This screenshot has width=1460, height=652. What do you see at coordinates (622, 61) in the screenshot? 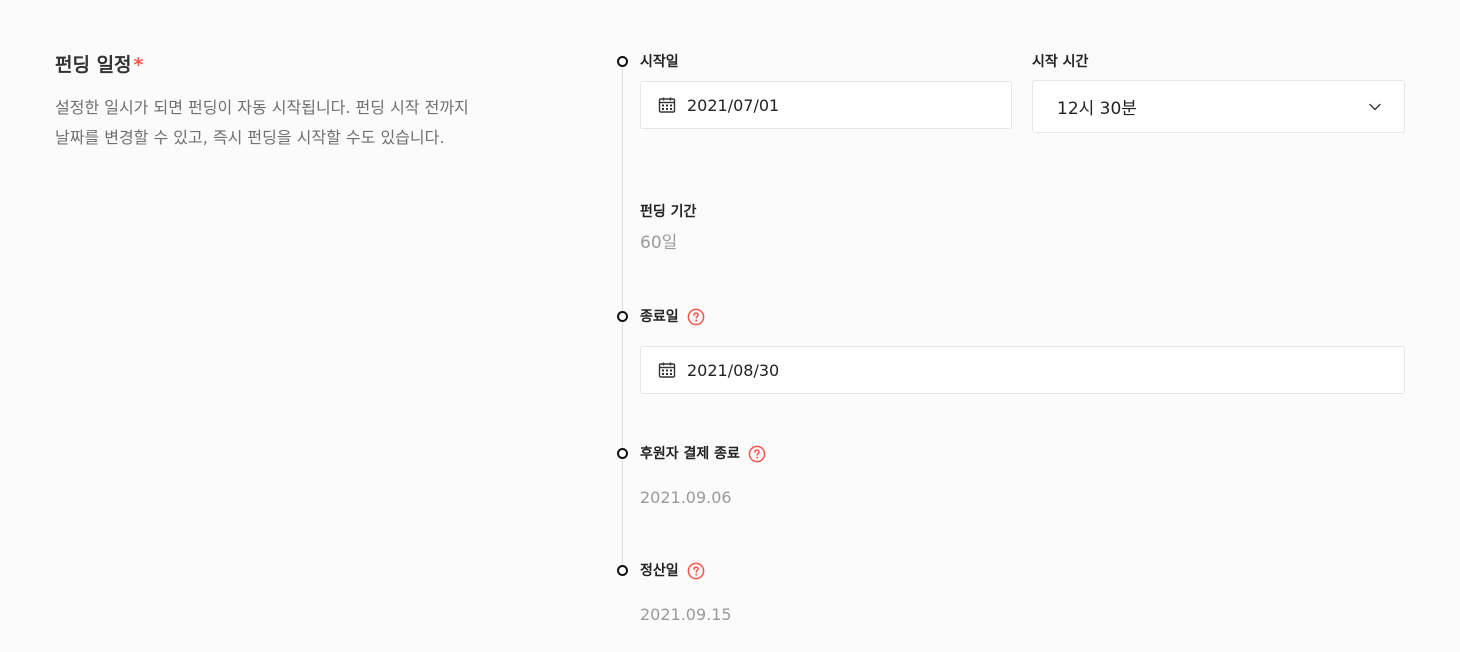
I see `timeline-dot-start` at bounding box center [622, 61].